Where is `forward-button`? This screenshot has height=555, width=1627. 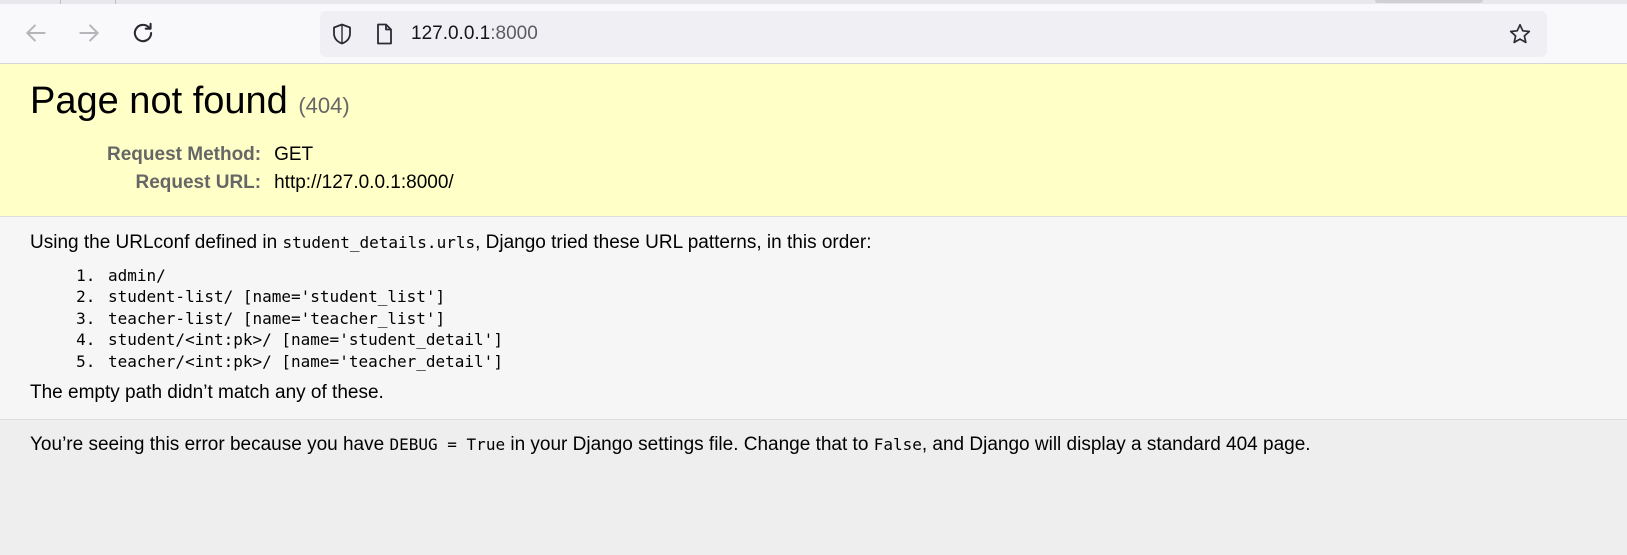 forward-button is located at coordinates (89, 35).